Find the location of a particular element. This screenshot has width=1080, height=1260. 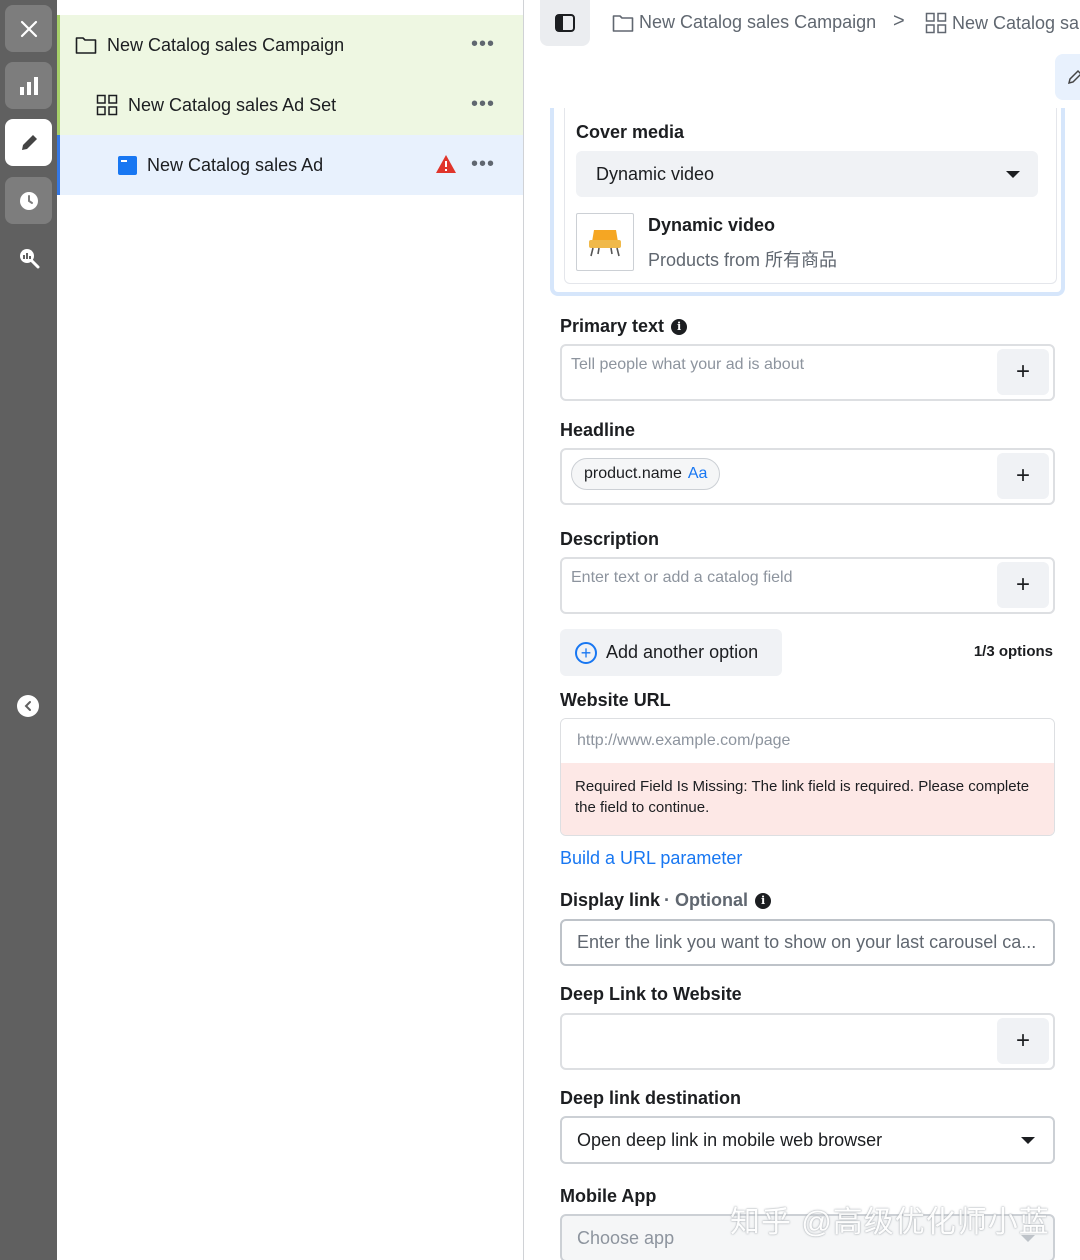

deep-link-destination-value: Open deep link in mobile web browser is located at coordinates (730, 1139).